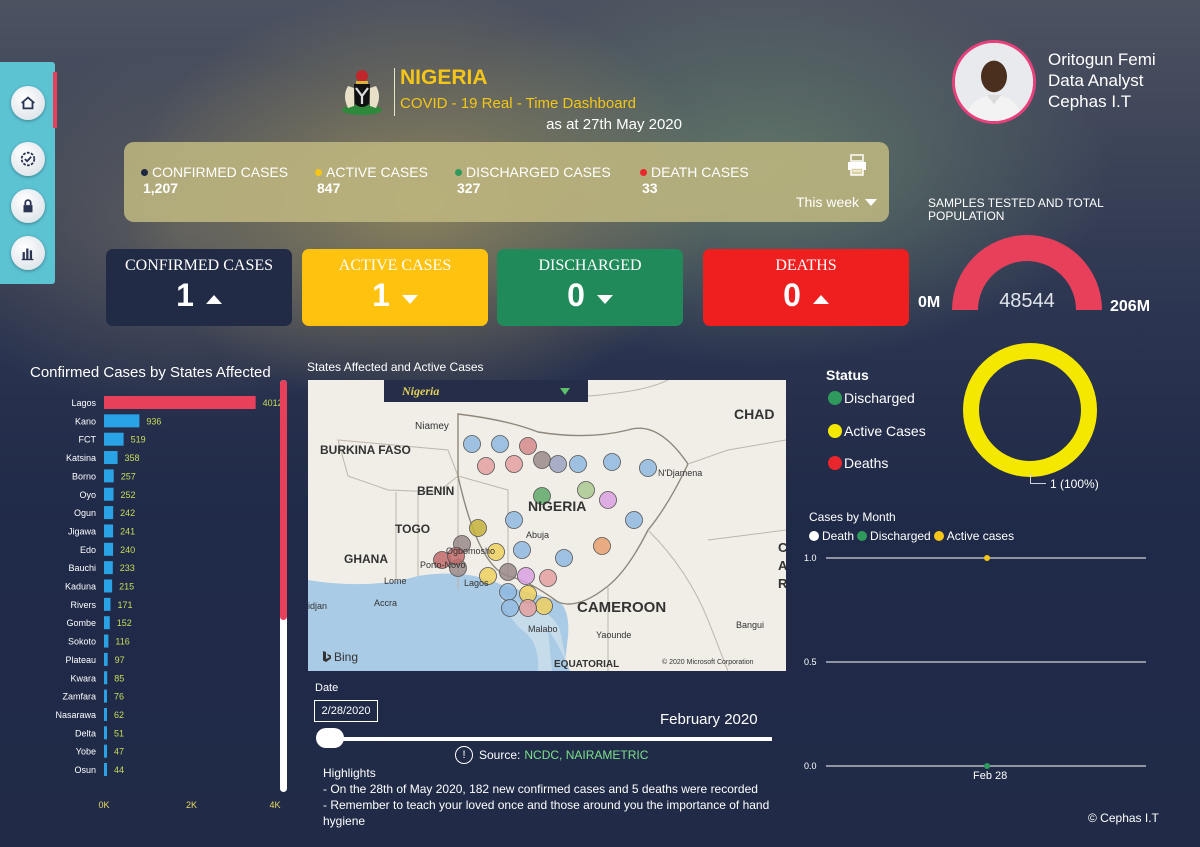  I want to click on summary-active: ACTIVE CASES 847, so click(371, 180).